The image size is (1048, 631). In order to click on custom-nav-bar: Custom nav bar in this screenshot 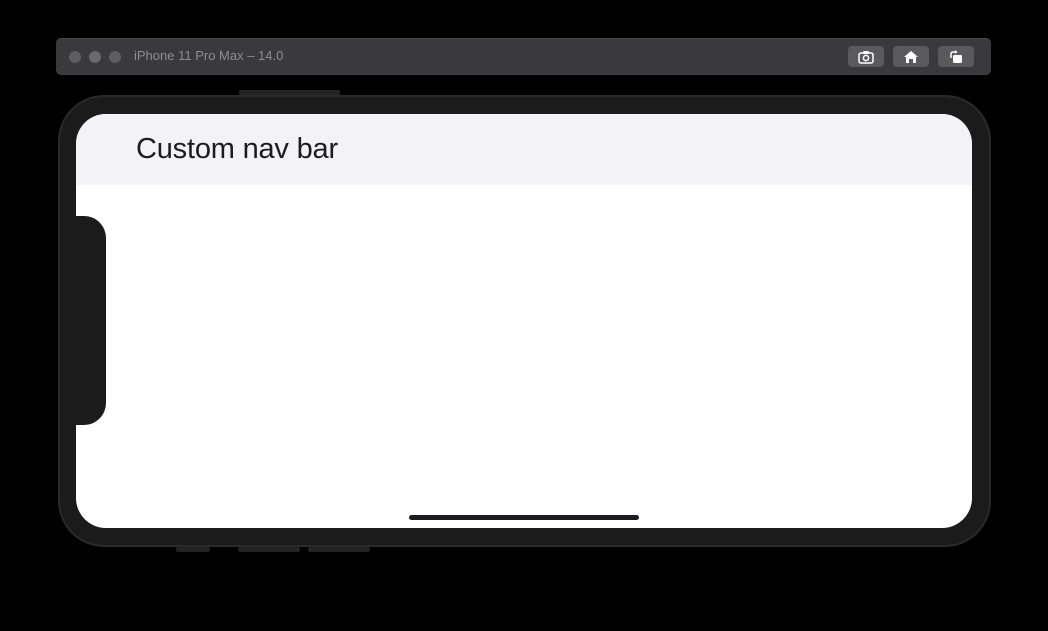, I will do `click(524, 149)`.